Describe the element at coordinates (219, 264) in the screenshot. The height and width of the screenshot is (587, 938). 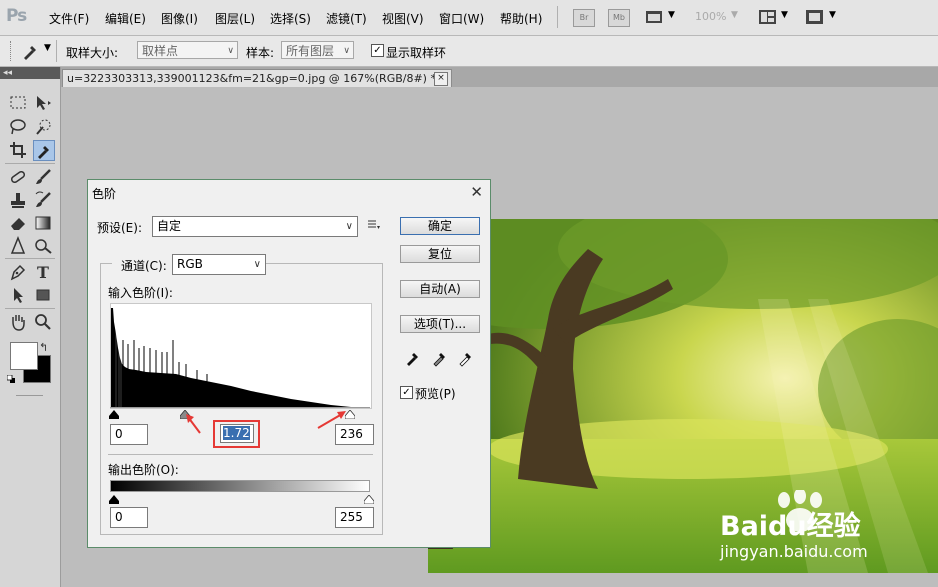
I see `channel-select: RGB ∨` at that location.